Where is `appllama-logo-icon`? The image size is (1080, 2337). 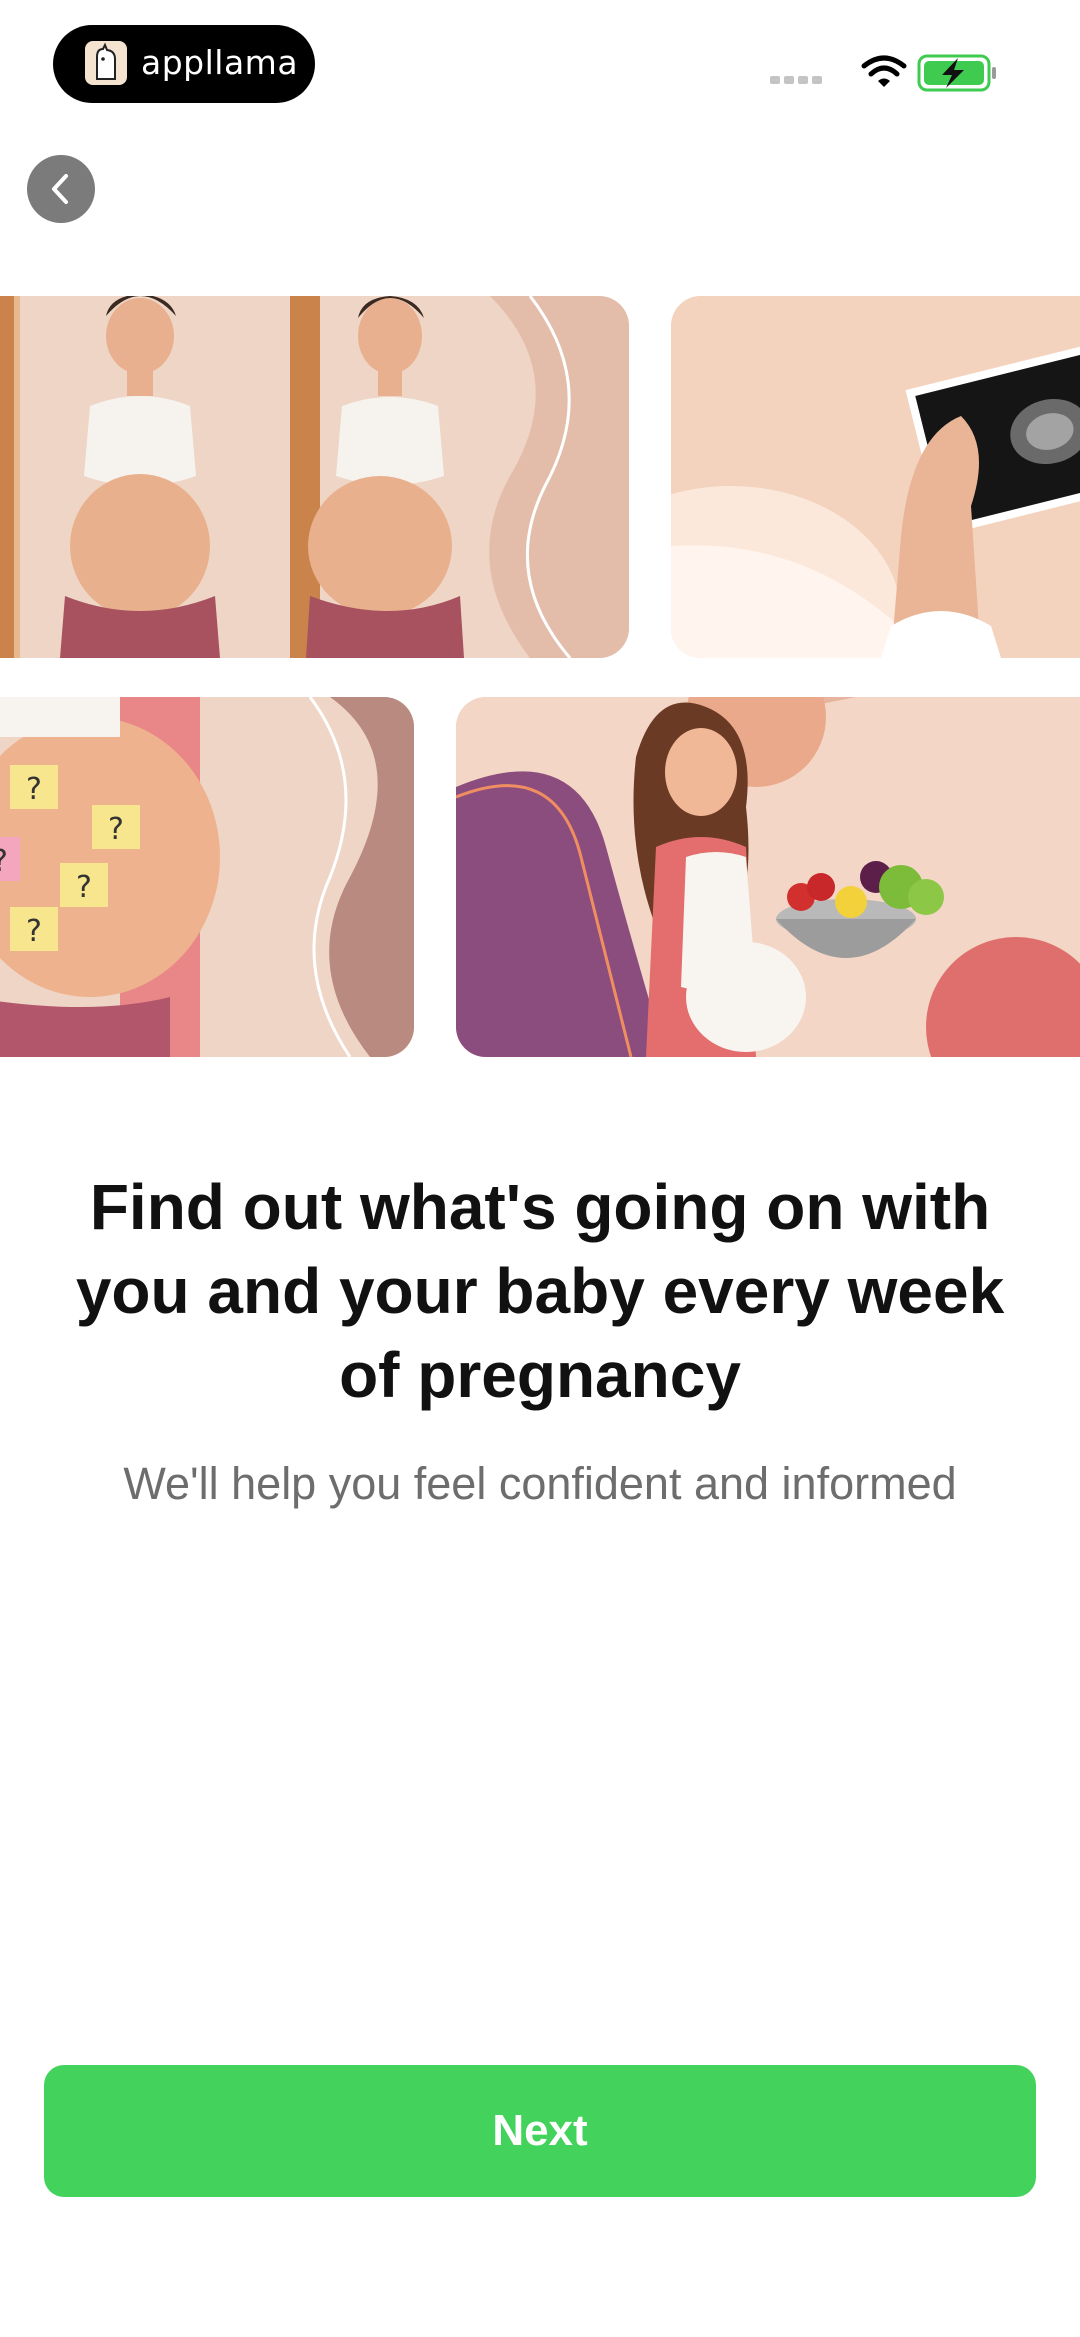
appllama-logo-icon is located at coordinates (106, 63).